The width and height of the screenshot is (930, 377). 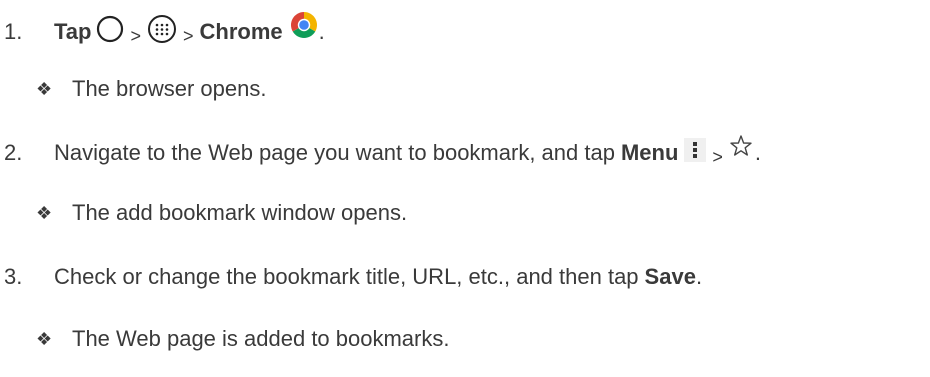 I want to click on chrome-logo-icon, so click(x=304, y=28).